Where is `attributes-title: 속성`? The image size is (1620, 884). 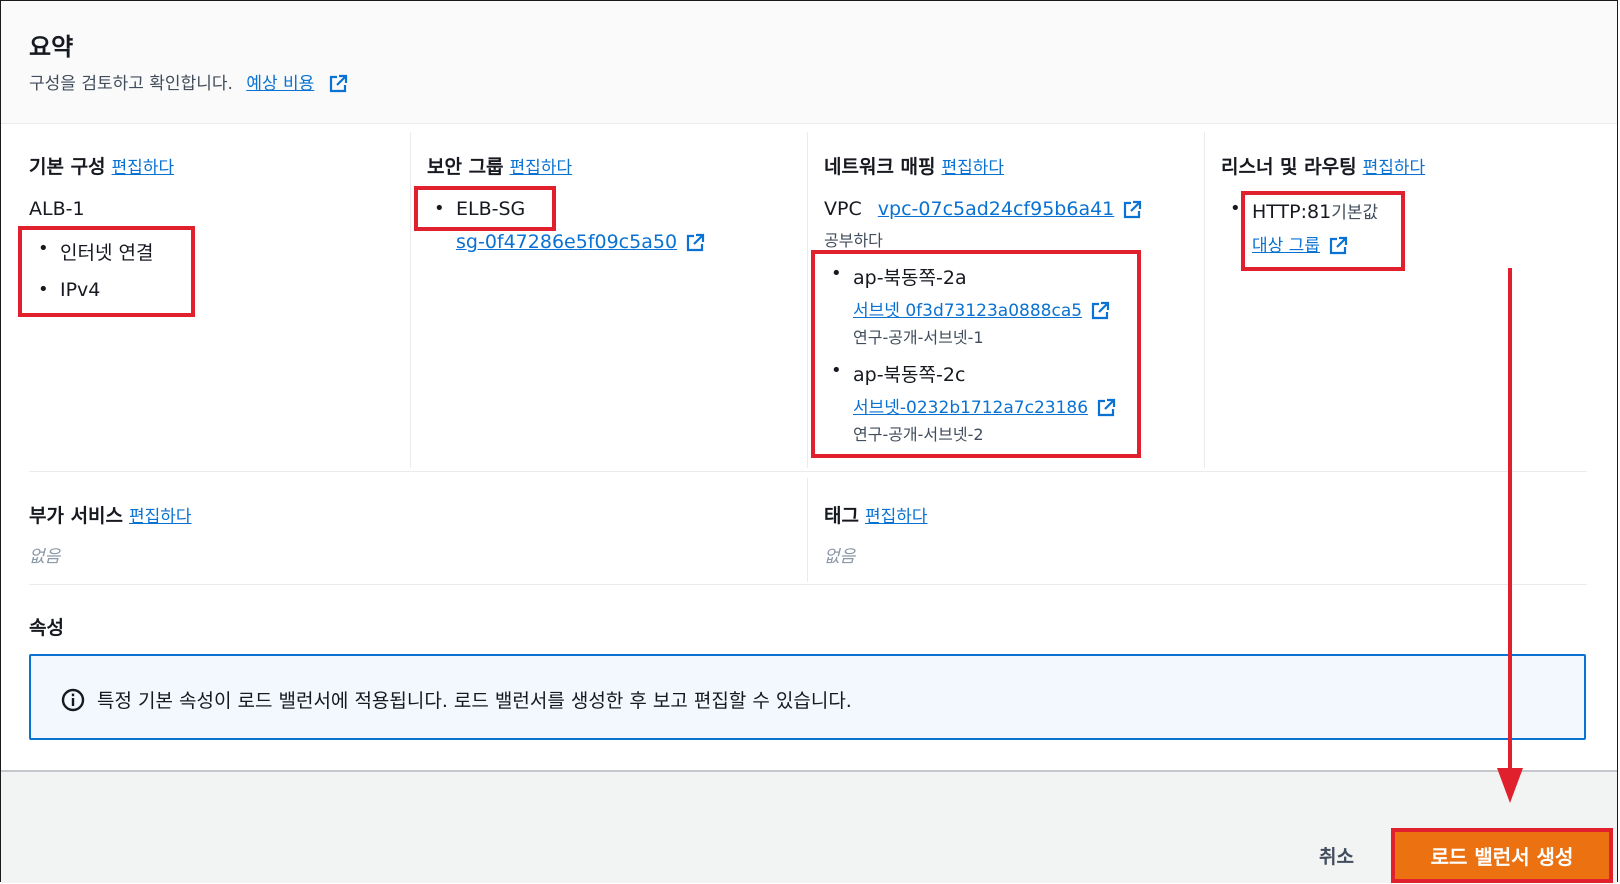 attributes-title: 속성 is located at coordinates (46, 628).